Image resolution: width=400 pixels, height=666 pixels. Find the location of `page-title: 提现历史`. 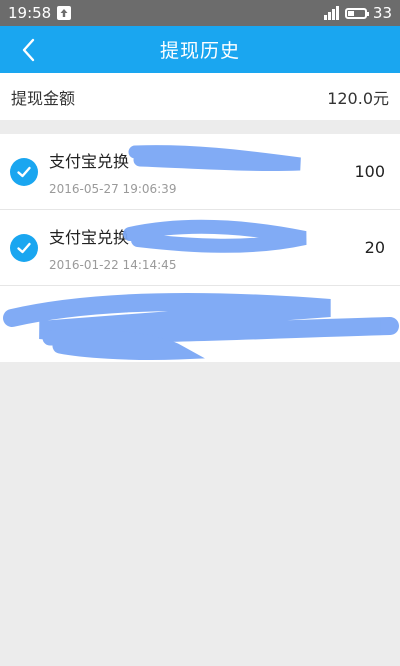

page-title: 提现历史 is located at coordinates (199, 51).